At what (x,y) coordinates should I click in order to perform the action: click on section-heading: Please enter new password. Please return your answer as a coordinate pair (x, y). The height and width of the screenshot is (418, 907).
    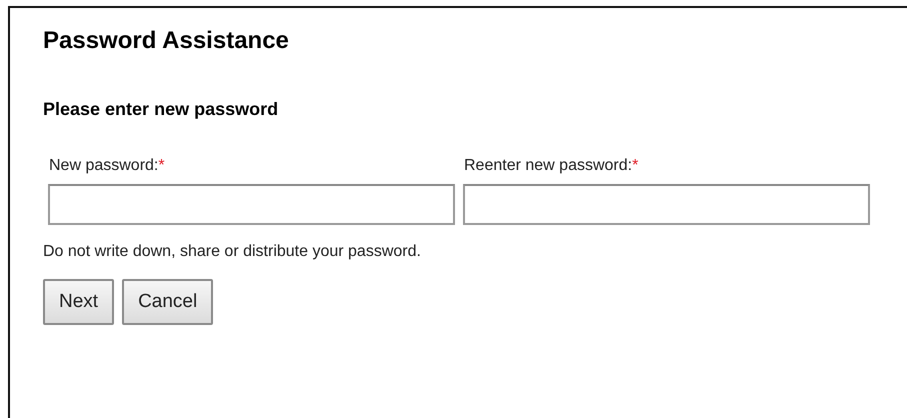
    Looking at the image, I should click on (161, 109).